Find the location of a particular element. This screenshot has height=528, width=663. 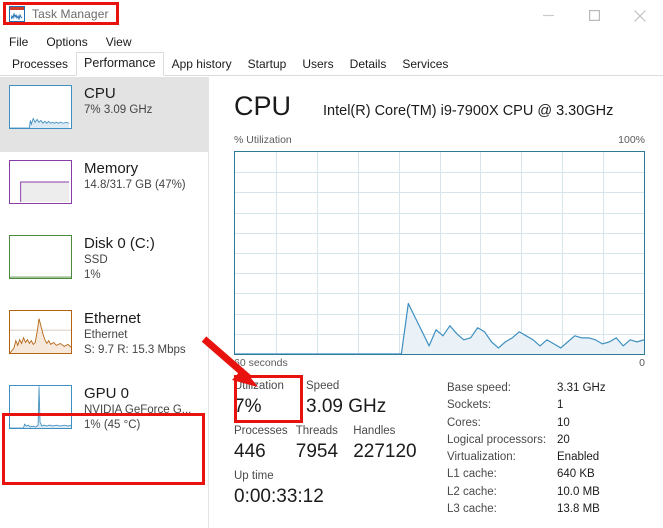

title-bar: Task Manager is located at coordinates (331, 15).